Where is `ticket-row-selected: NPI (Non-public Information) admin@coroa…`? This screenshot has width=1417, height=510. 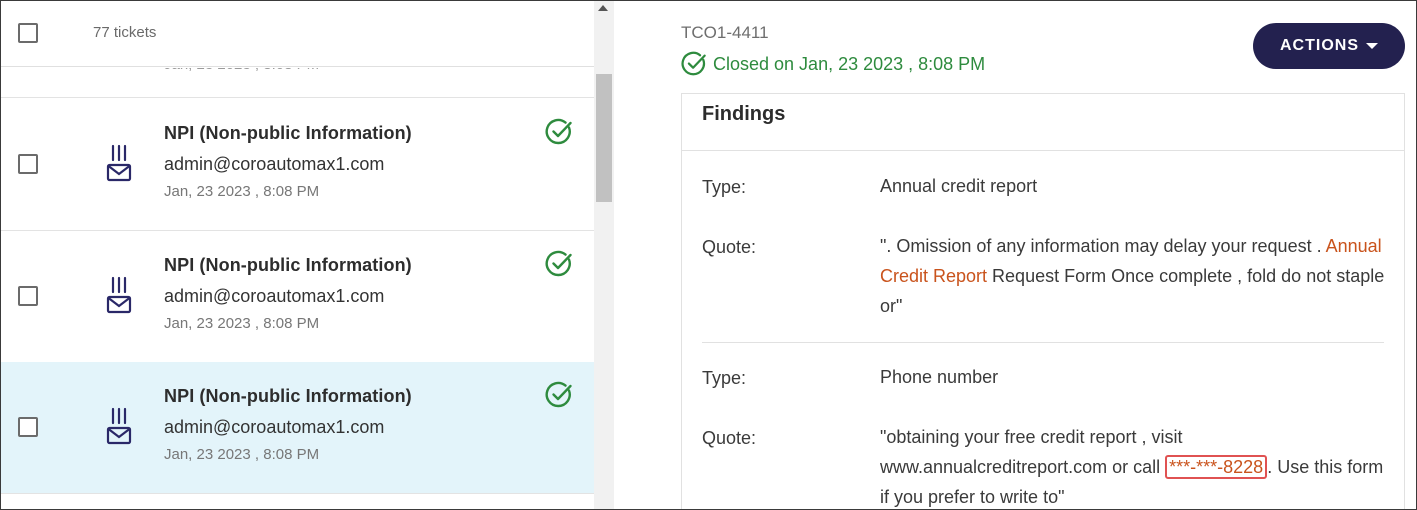
ticket-row-selected: NPI (Non-public Information) admin@coroa… is located at coordinates (297, 428).